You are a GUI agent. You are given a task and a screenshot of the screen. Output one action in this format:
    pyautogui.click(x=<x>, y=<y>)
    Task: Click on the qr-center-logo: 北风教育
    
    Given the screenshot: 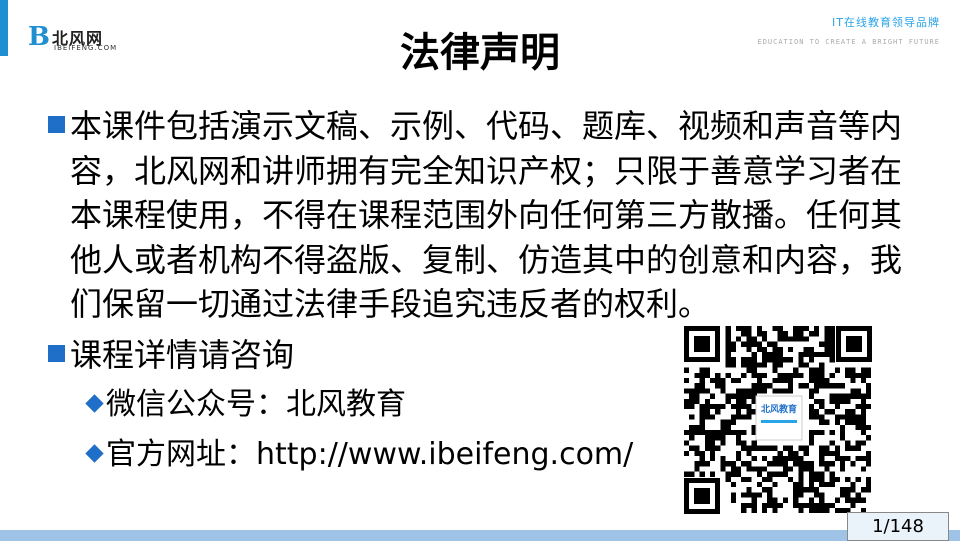 What is the action you would take?
    pyautogui.click(x=779, y=409)
    